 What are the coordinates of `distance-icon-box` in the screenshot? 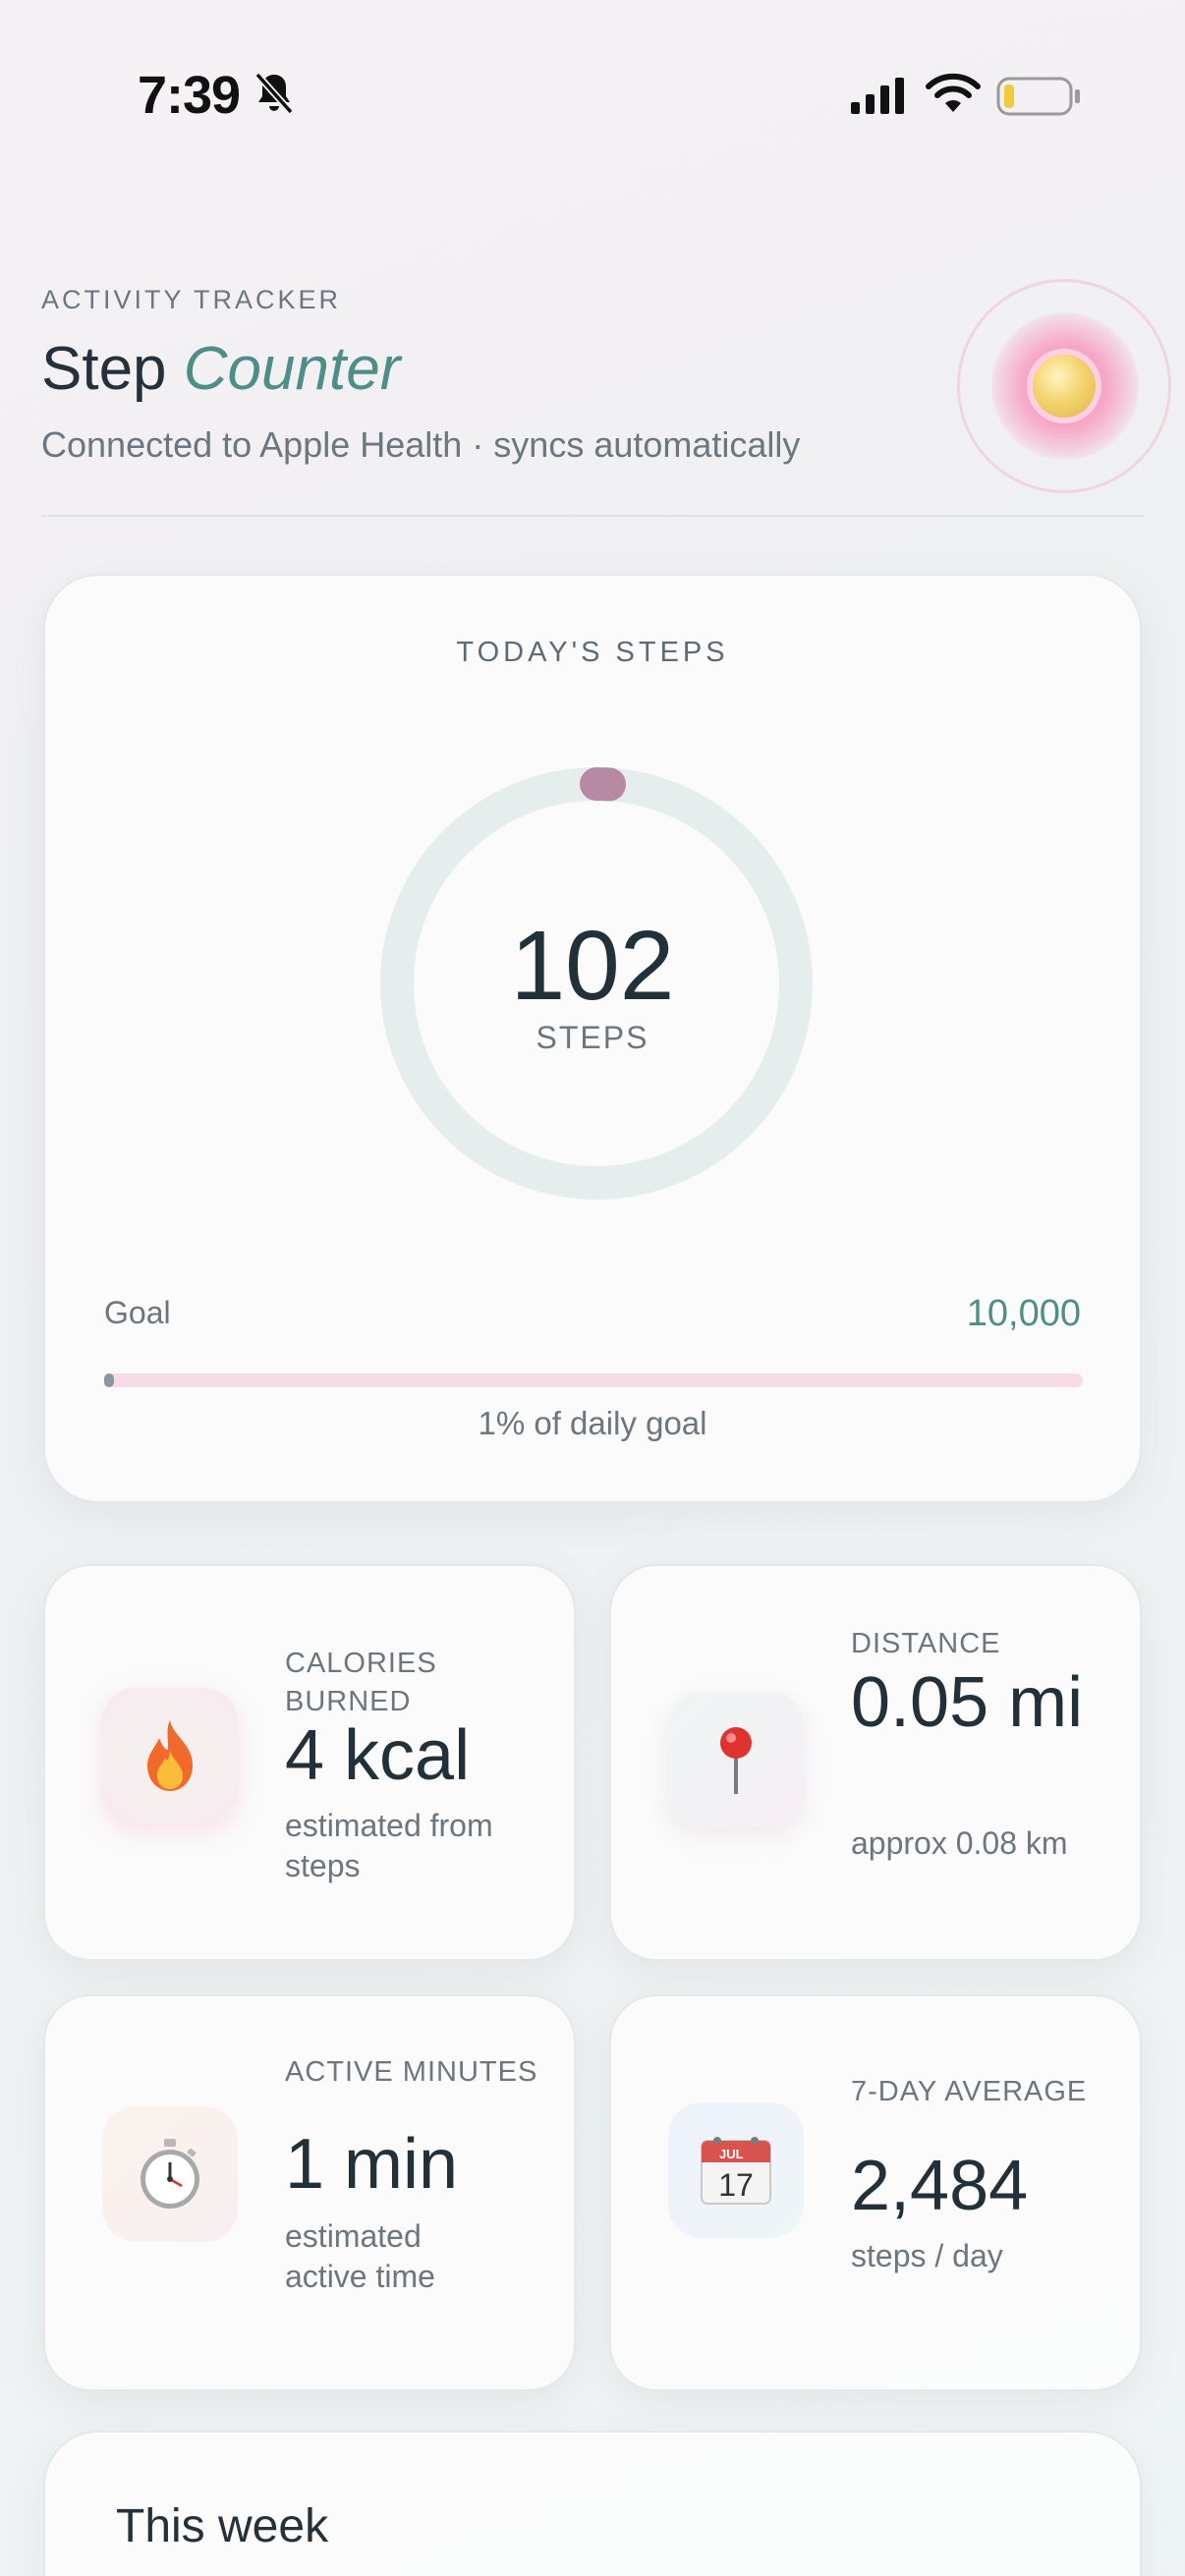 It's located at (736, 1759).